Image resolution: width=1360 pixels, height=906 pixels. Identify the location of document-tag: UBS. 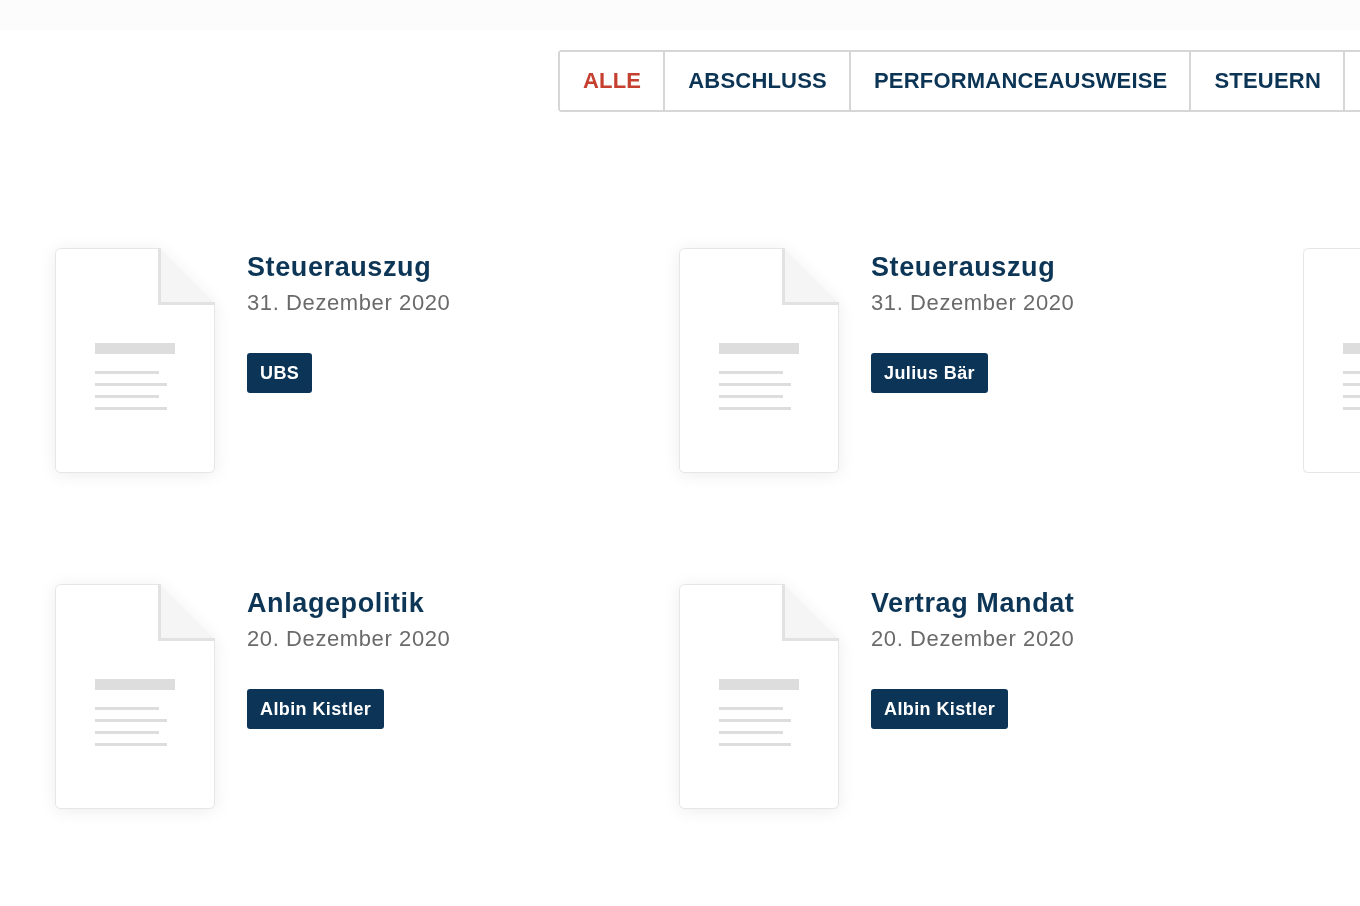
(280, 373).